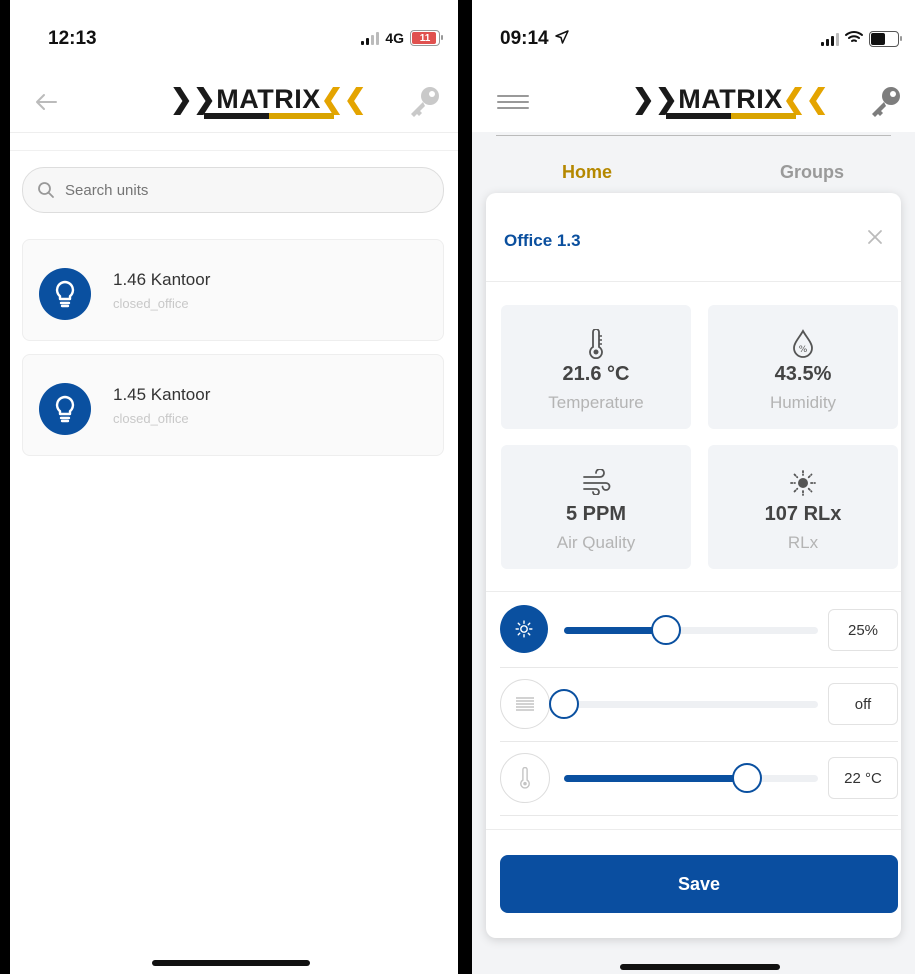 The image size is (915, 974). What do you see at coordinates (596, 482) in the screenshot?
I see `wind-icon` at bounding box center [596, 482].